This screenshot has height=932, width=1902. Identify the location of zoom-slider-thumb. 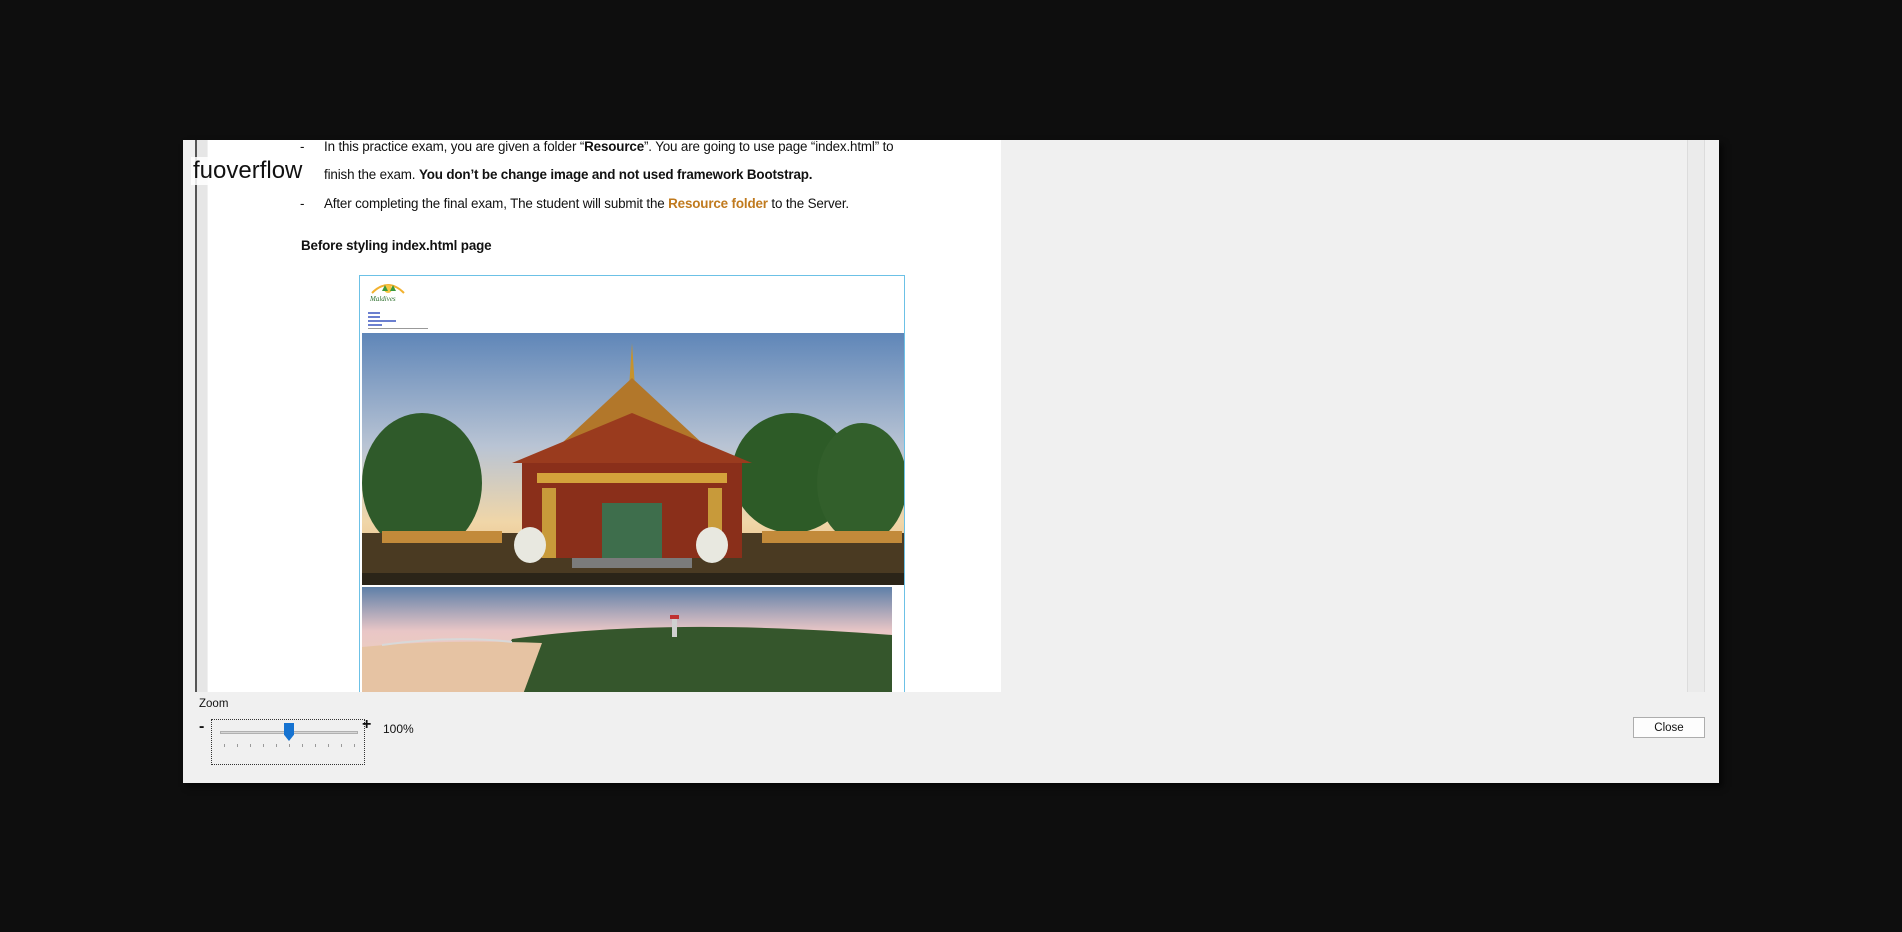
(289, 732).